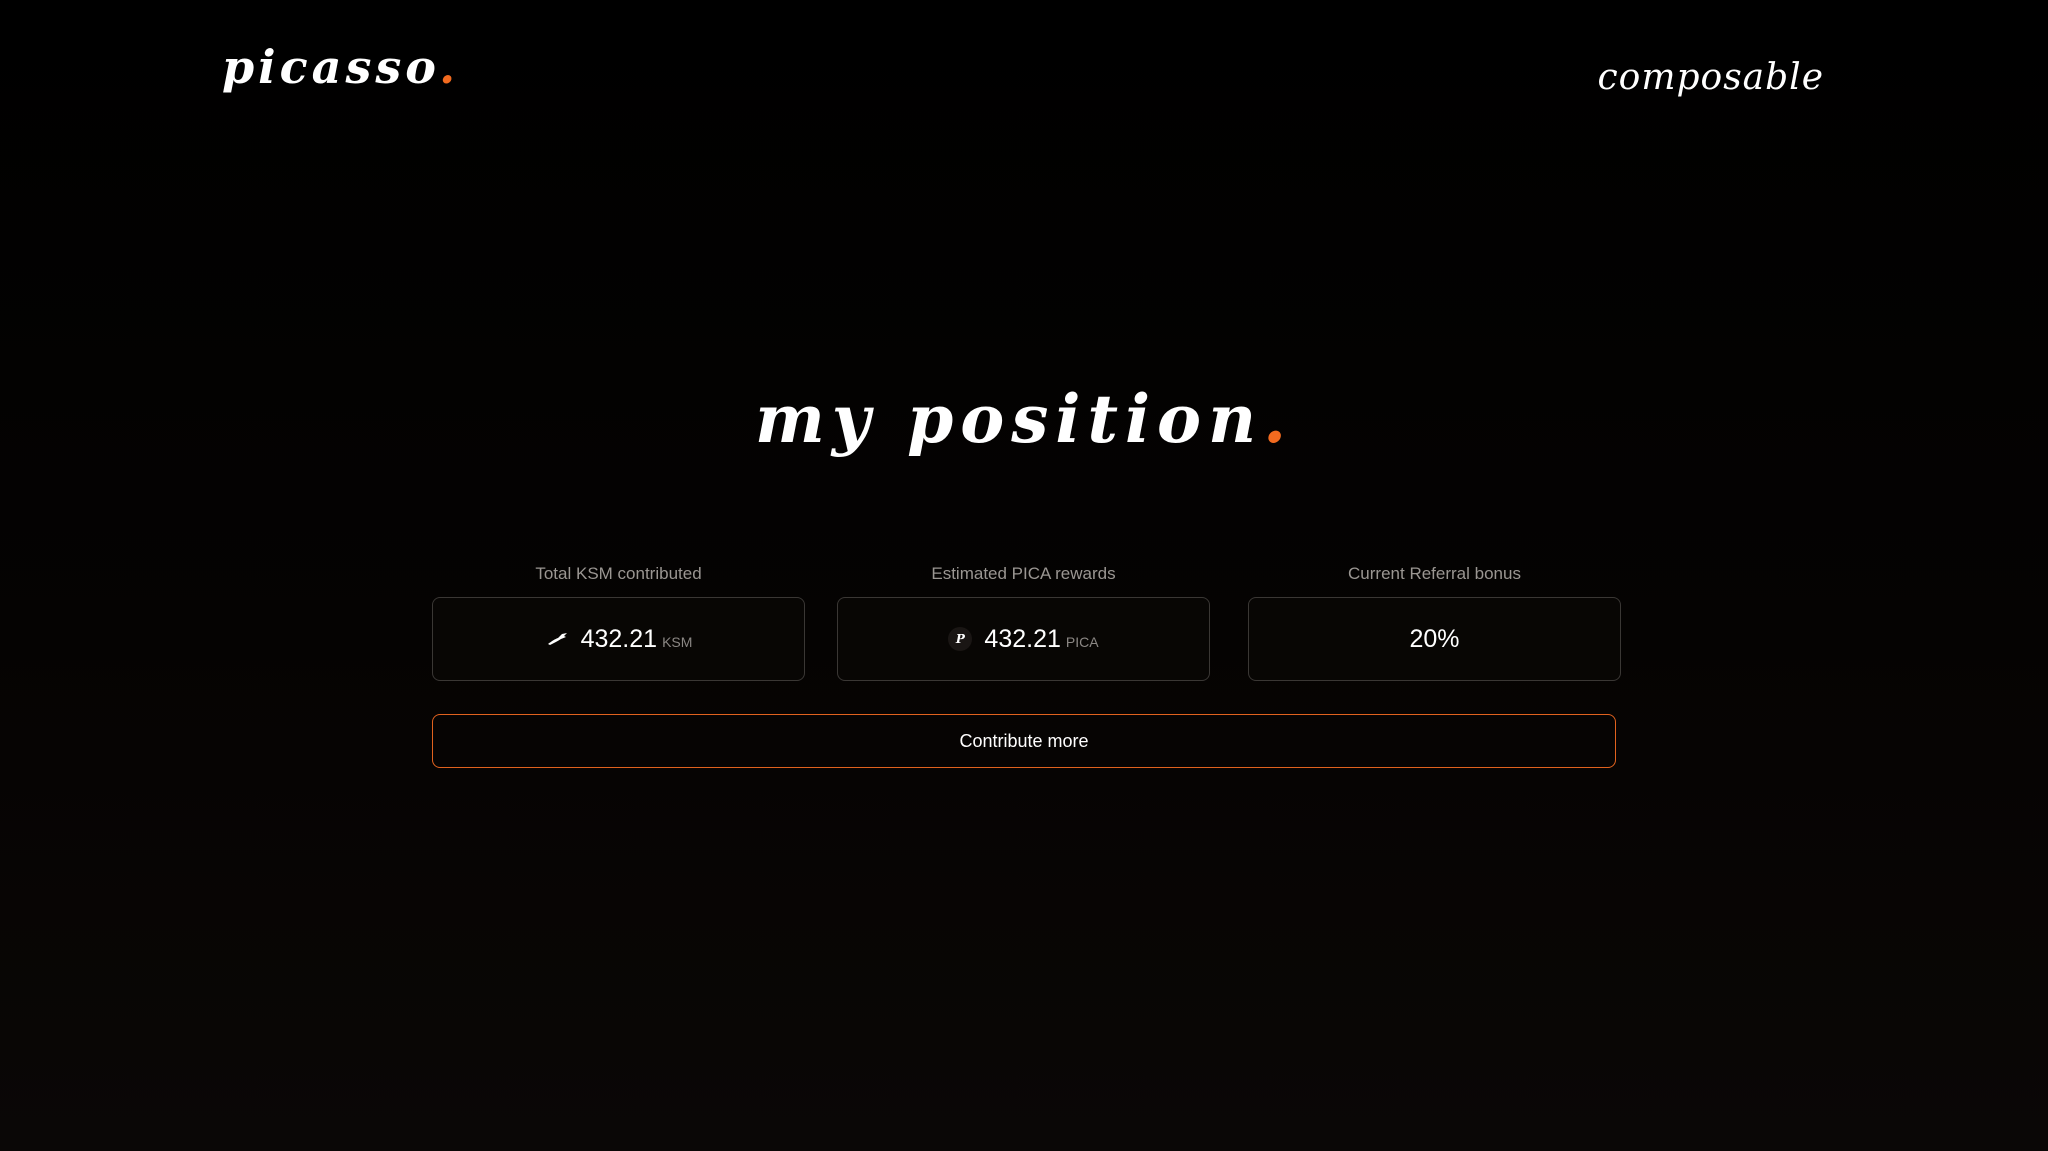 The width and height of the screenshot is (2048, 1151). I want to click on stat-referral-bonus: Current Referral bonus 20%, so click(1434, 622).